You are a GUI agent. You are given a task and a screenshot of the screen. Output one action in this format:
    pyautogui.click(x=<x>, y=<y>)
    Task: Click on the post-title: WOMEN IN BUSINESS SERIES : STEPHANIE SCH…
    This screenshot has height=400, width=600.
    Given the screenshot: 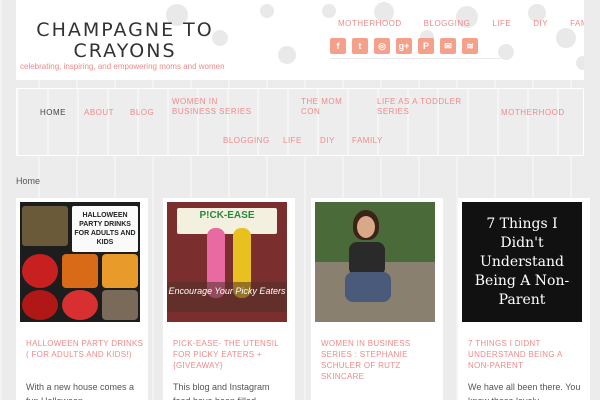 What is the action you would take?
    pyautogui.click(x=380, y=360)
    